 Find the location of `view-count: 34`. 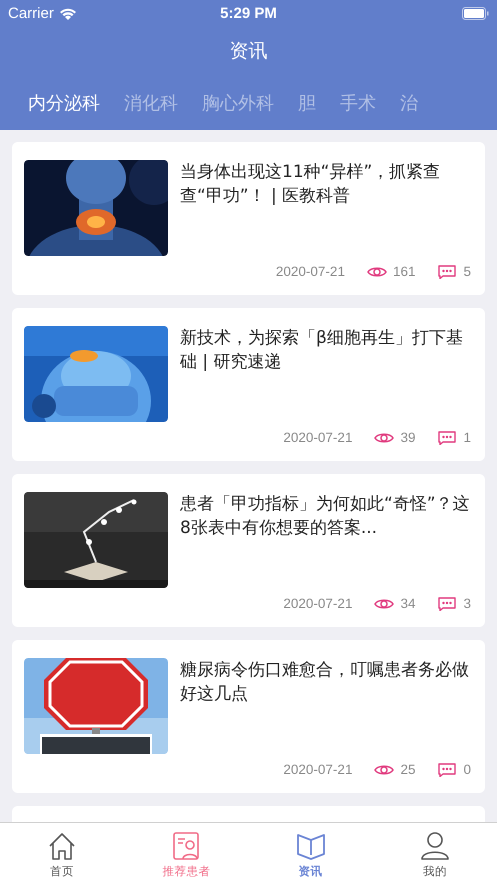

view-count: 34 is located at coordinates (408, 603).